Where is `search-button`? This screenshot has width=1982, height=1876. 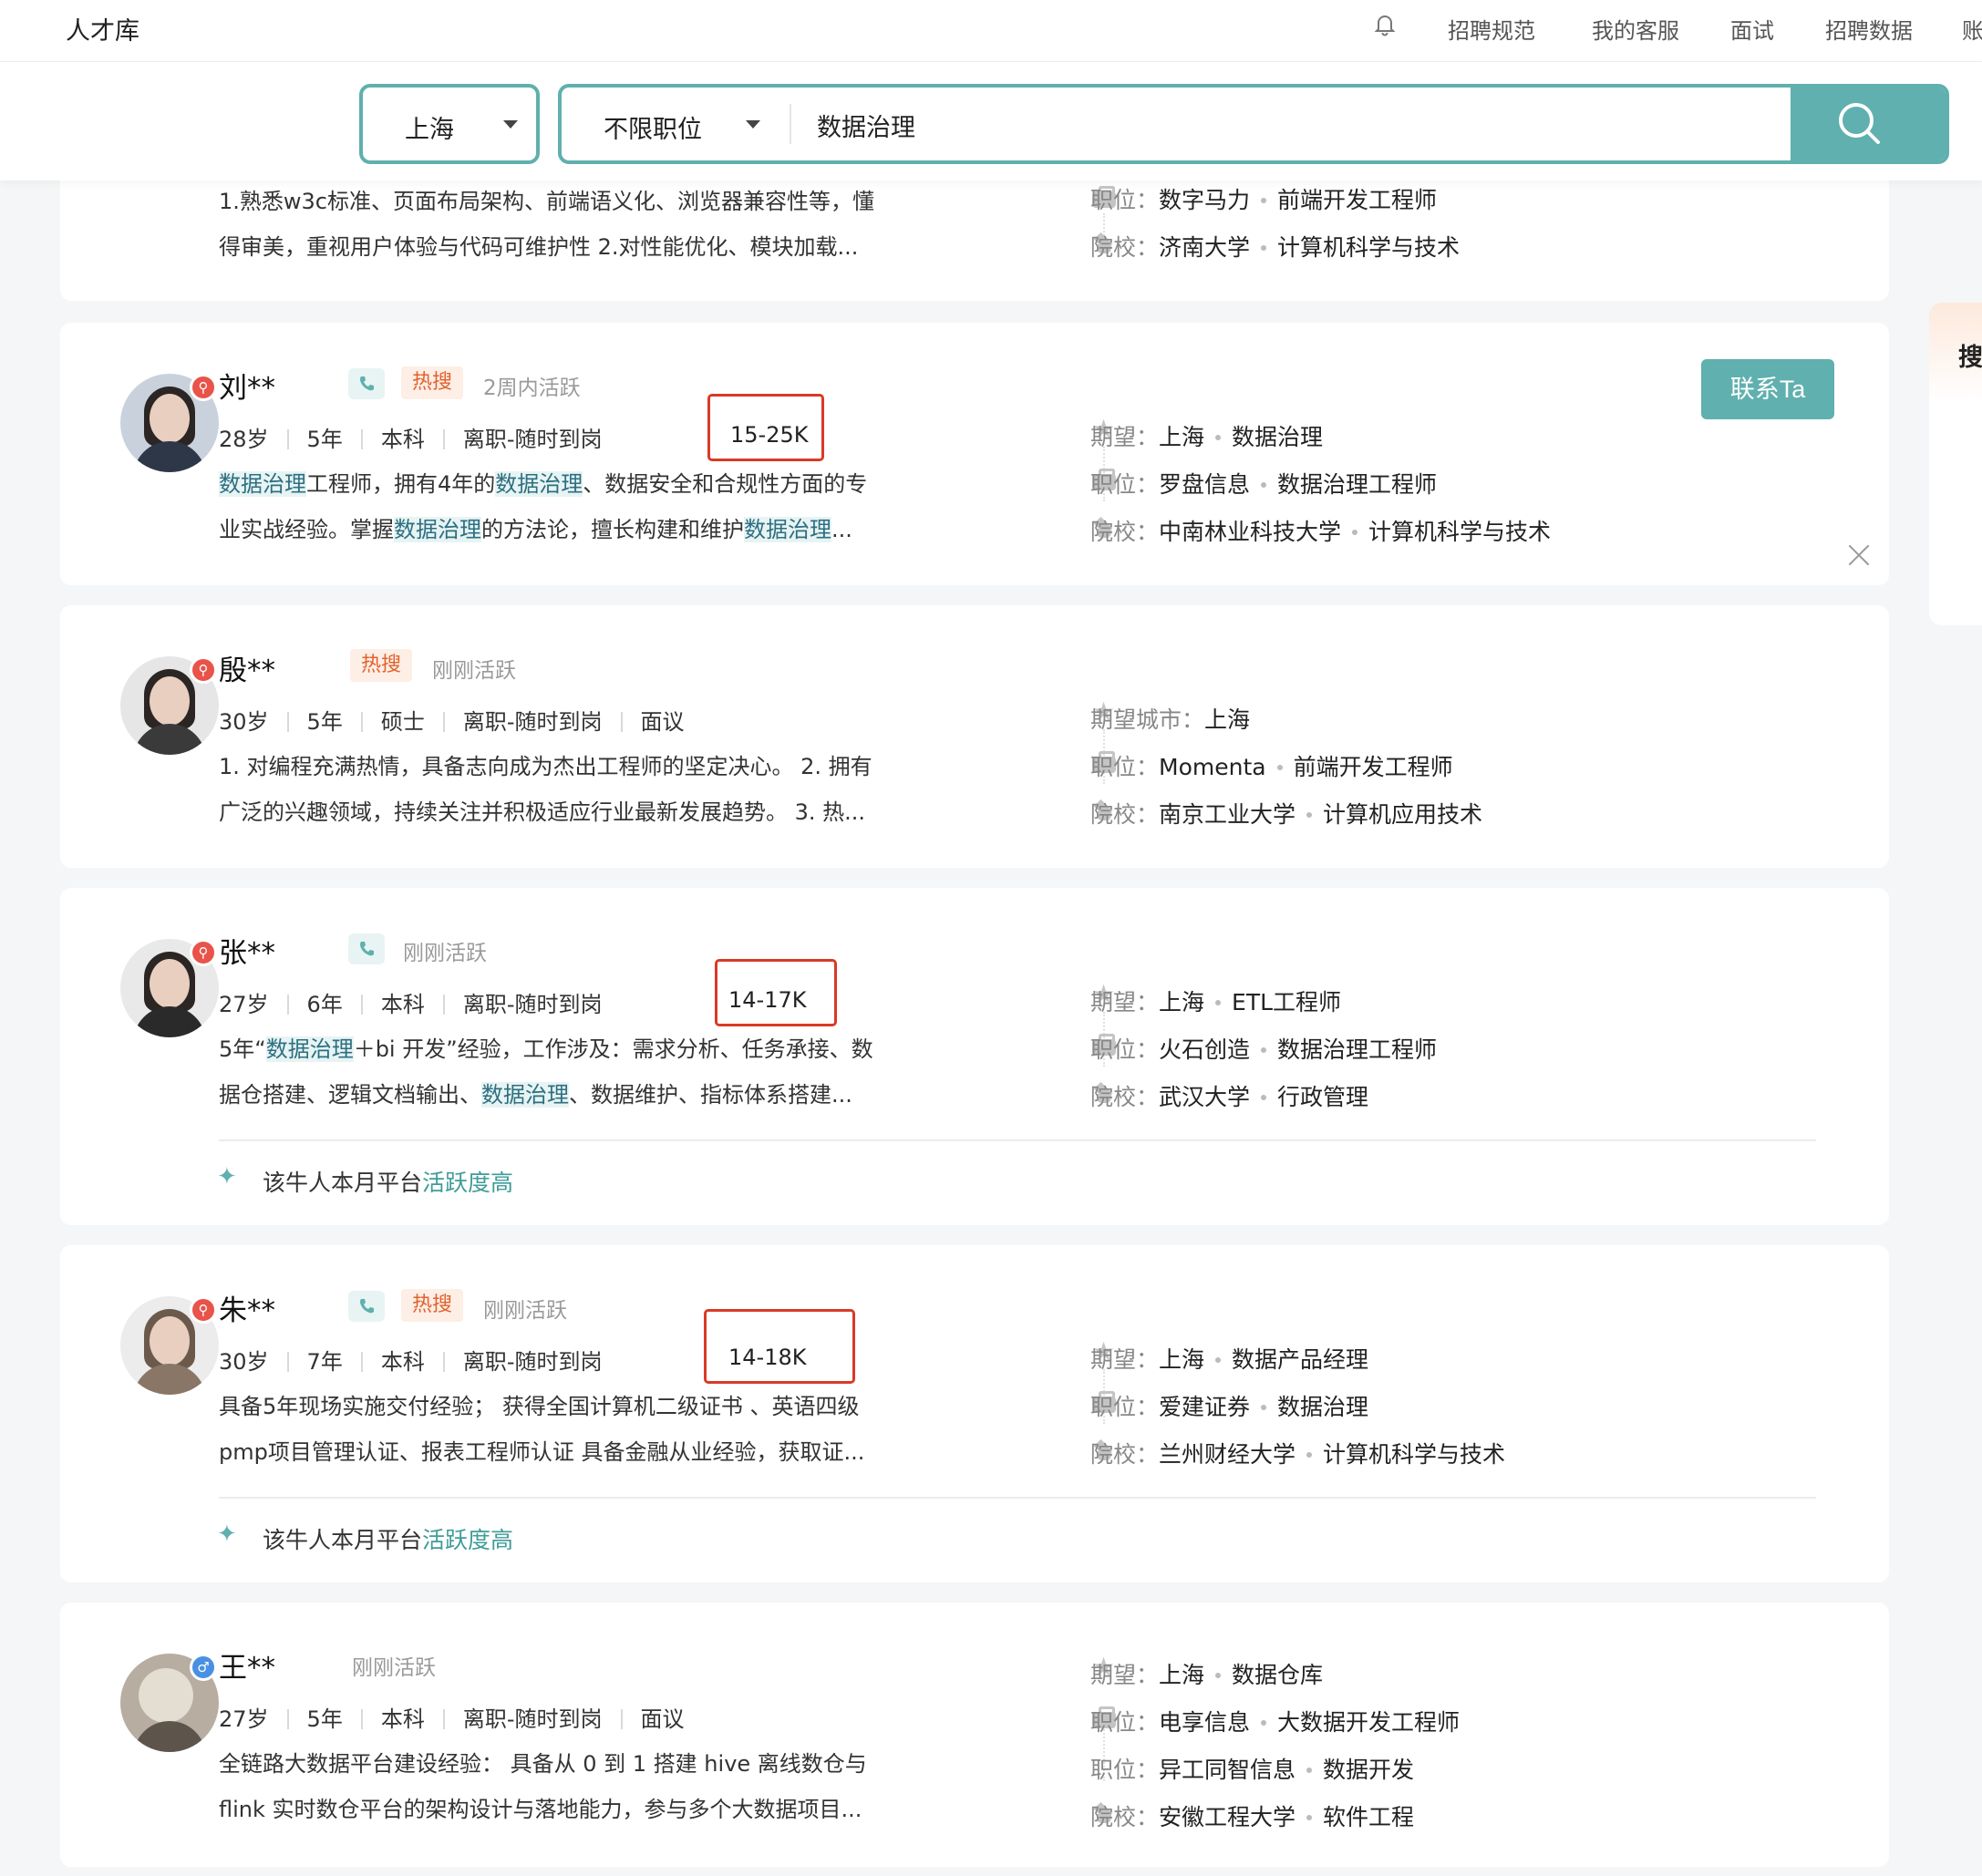
search-button is located at coordinates (1868, 124).